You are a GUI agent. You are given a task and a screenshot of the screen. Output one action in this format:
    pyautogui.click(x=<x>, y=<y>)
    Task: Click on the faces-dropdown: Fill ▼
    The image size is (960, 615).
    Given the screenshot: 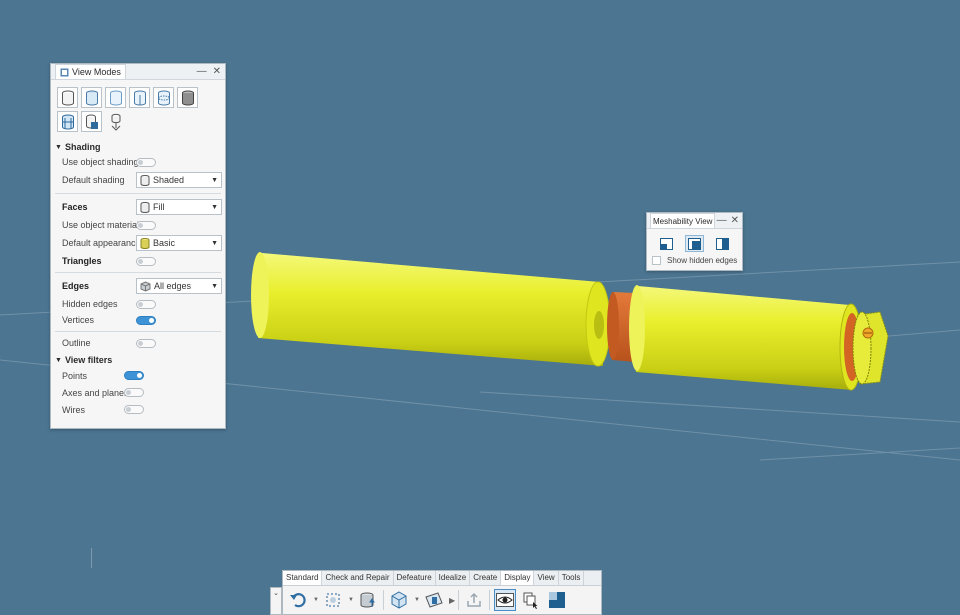 What is the action you would take?
    pyautogui.click(x=179, y=207)
    